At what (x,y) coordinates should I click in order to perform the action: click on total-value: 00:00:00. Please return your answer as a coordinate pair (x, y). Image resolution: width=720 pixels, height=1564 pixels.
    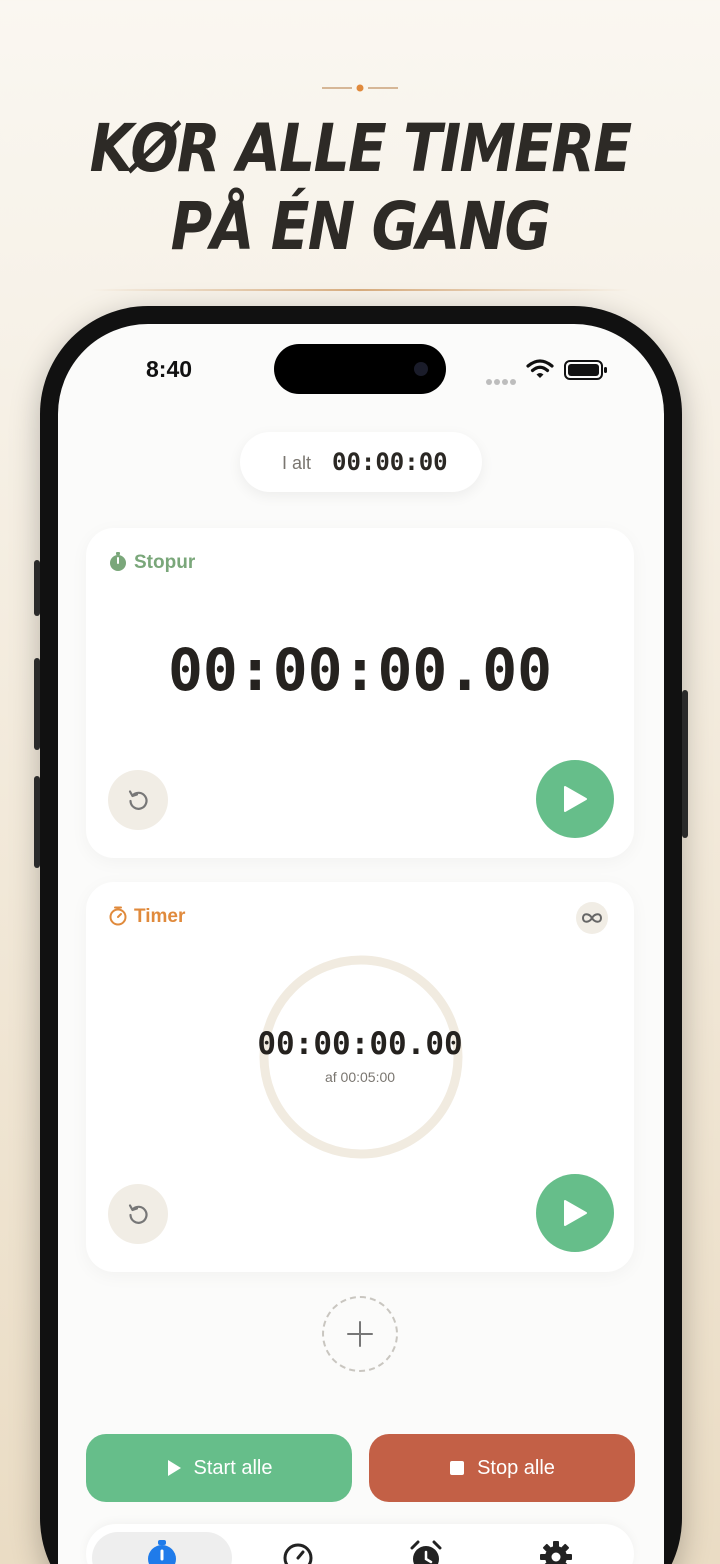
    Looking at the image, I should click on (390, 462).